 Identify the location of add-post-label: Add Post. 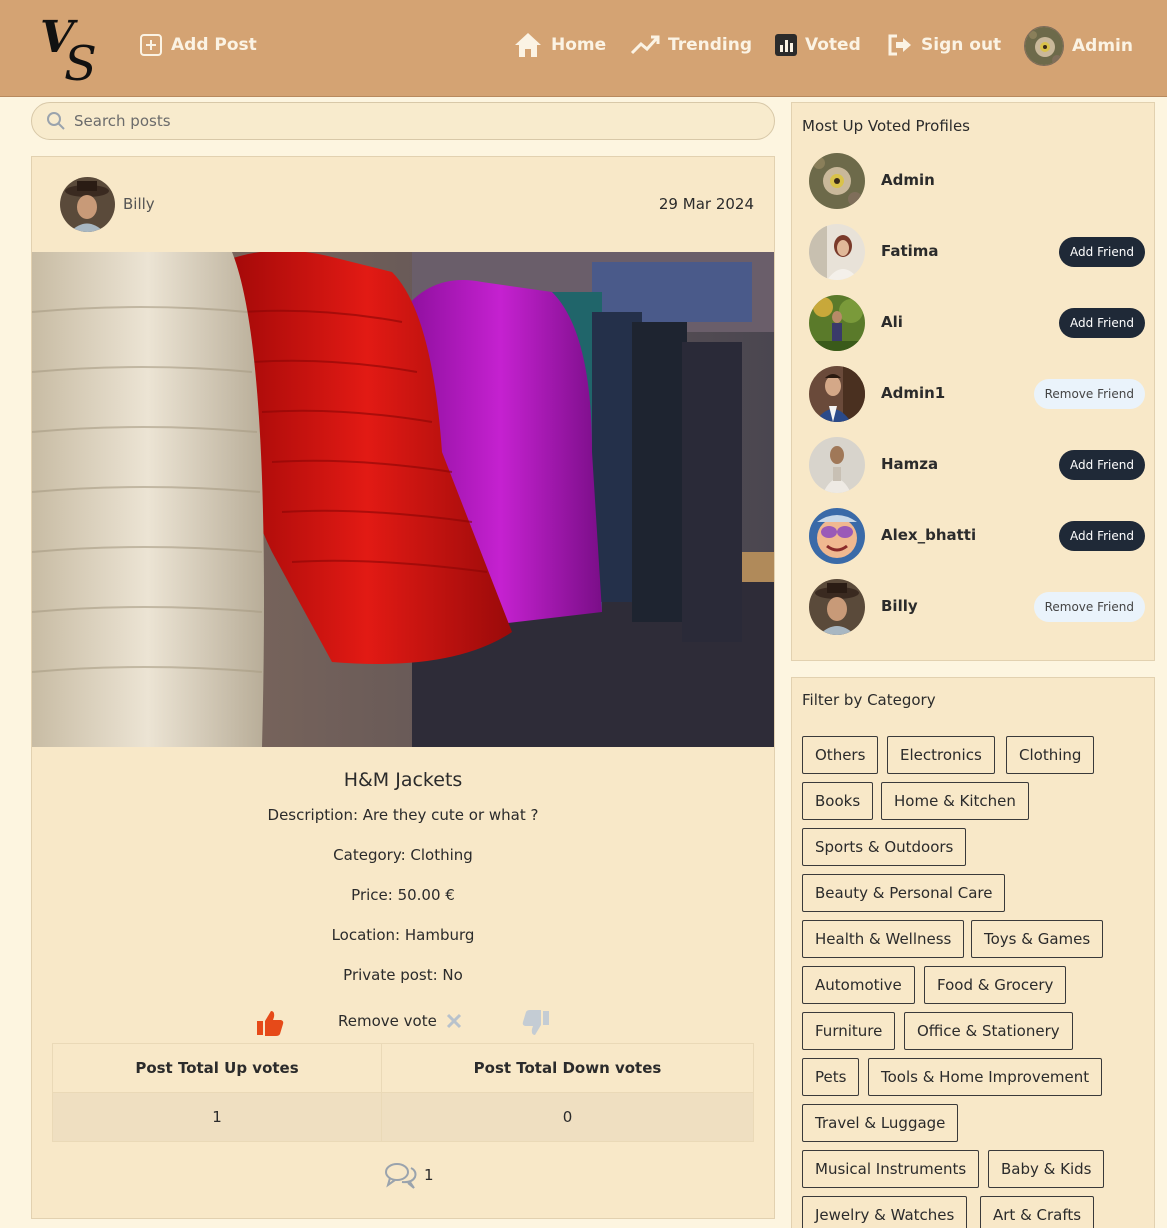
(214, 45).